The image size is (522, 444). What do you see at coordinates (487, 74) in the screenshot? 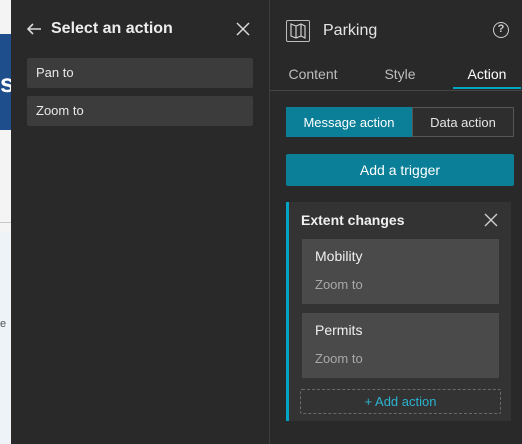
I see `tab-action: Action` at bounding box center [487, 74].